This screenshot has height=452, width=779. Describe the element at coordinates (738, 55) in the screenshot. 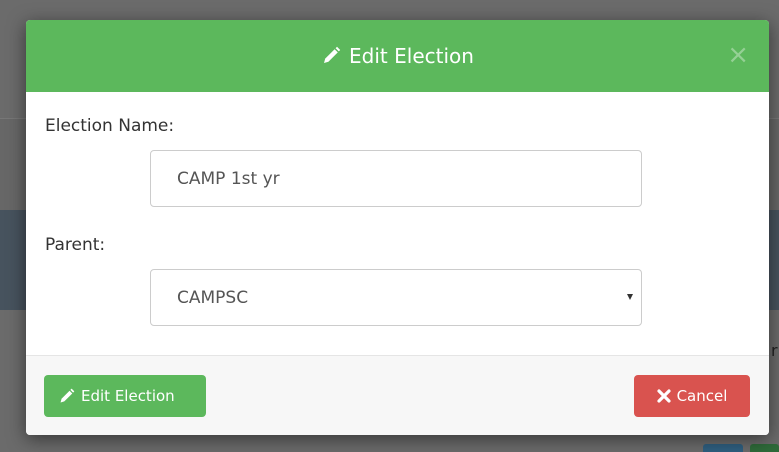

I see `close-icon: ×` at that location.